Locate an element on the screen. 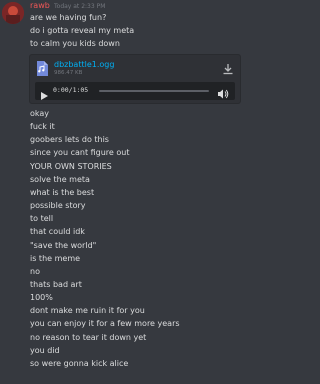 This screenshot has height=384, width=320. message-line: okay is located at coordinates (40, 113).